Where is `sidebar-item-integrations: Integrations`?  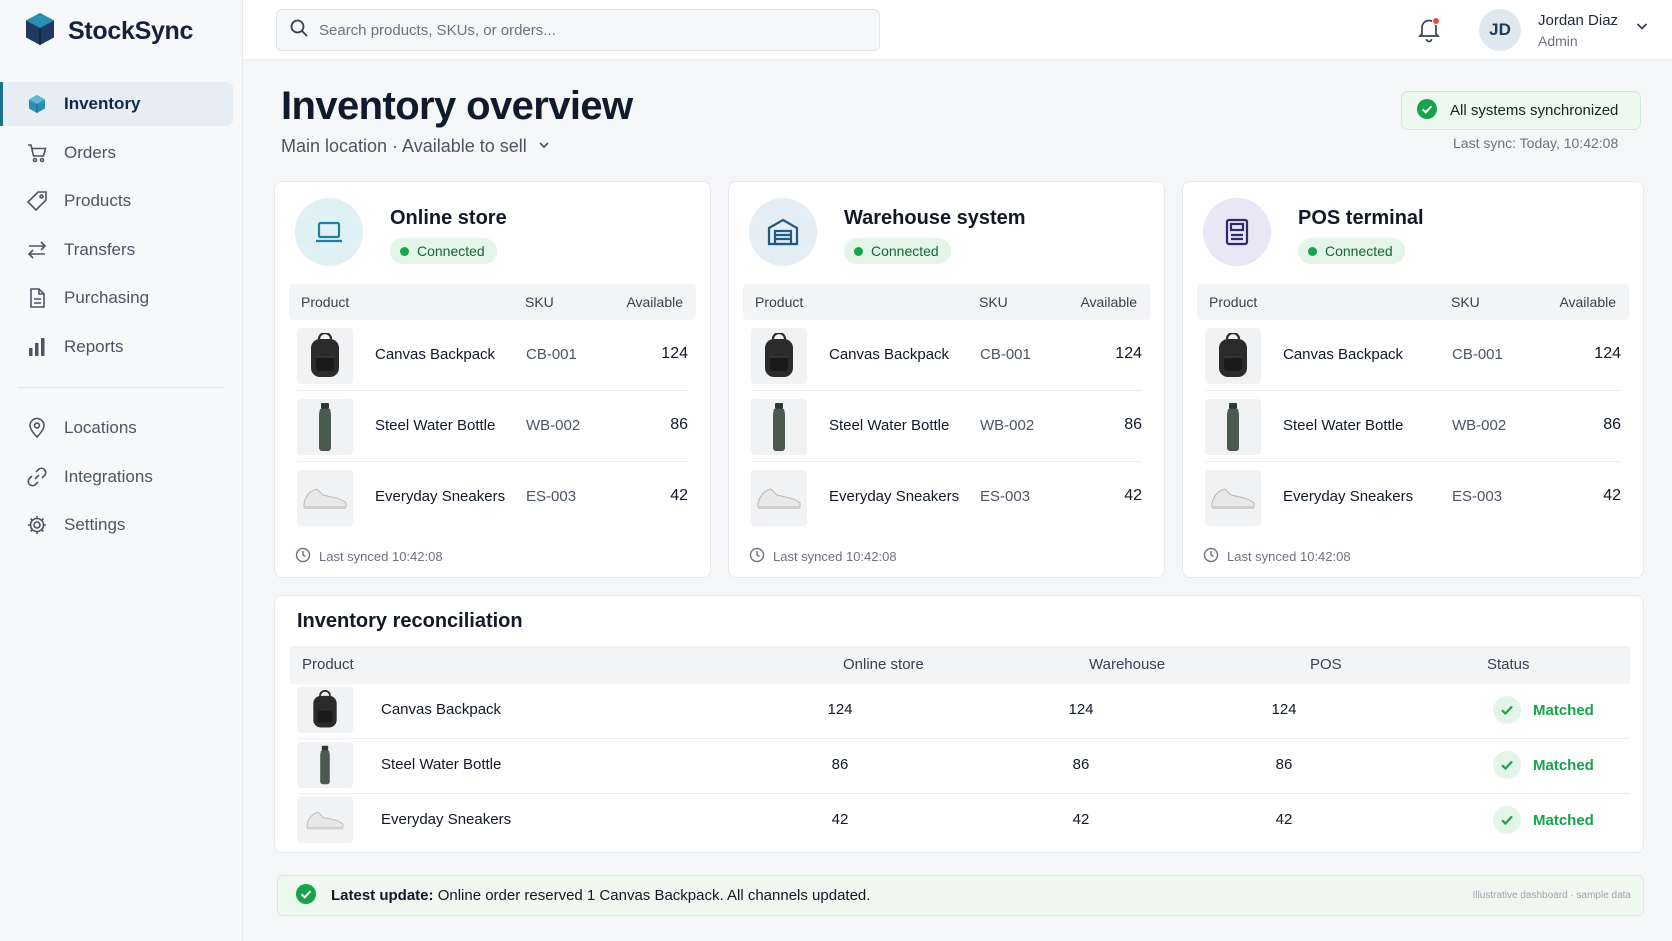 sidebar-item-integrations: Integrations is located at coordinates (121, 477).